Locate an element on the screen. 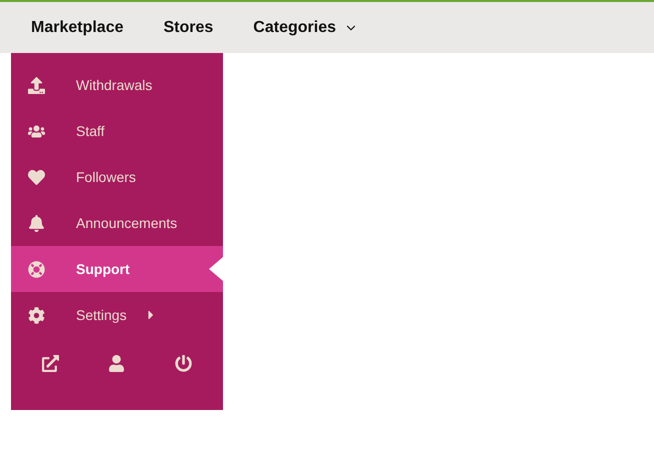 The image size is (654, 451). gear-icon is located at coordinates (36, 315).